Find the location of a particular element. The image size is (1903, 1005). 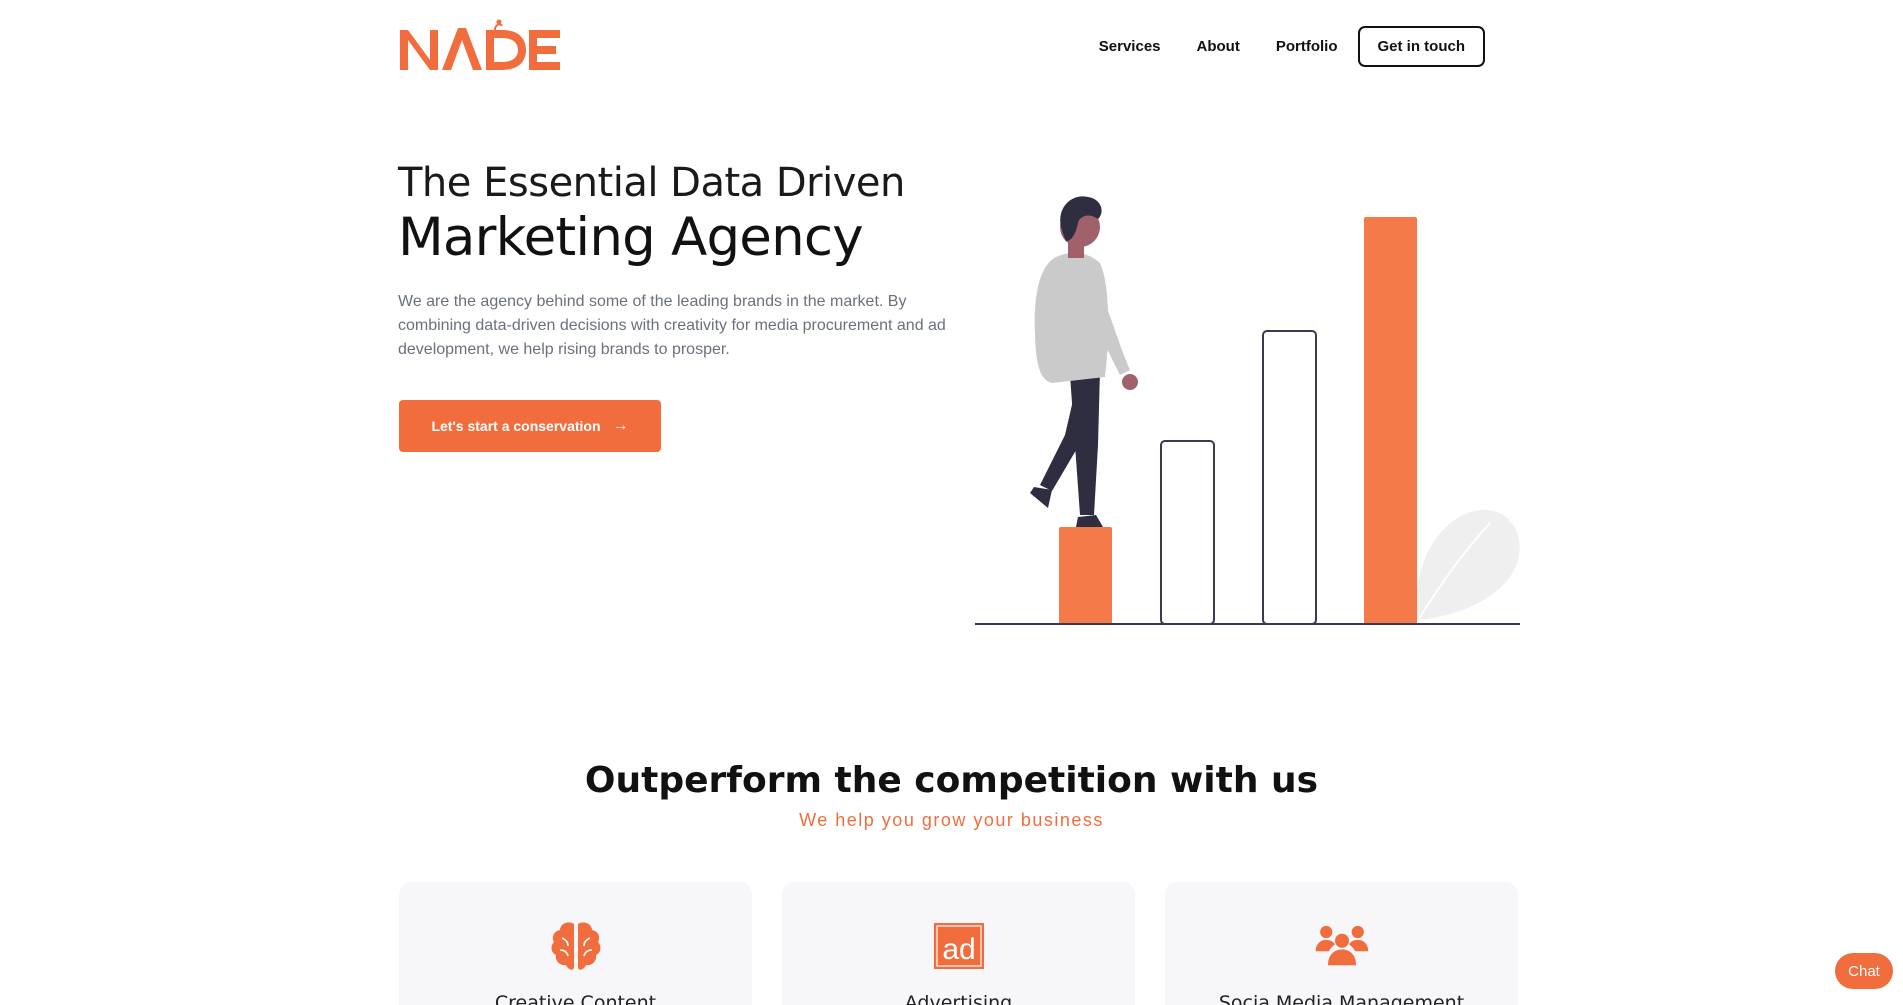

service-title-advertising: Advertising is located at coordinates (958, 998).